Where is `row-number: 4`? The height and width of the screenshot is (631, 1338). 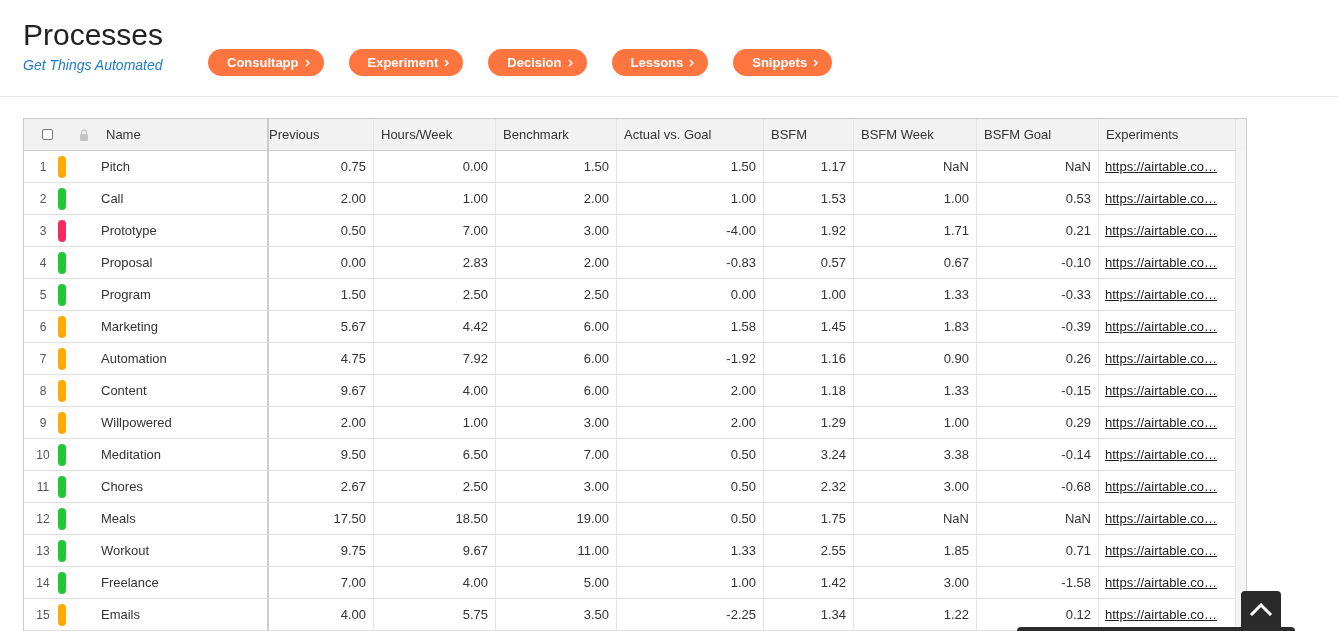
row-number: 4 is located at coordinates (43, 262).